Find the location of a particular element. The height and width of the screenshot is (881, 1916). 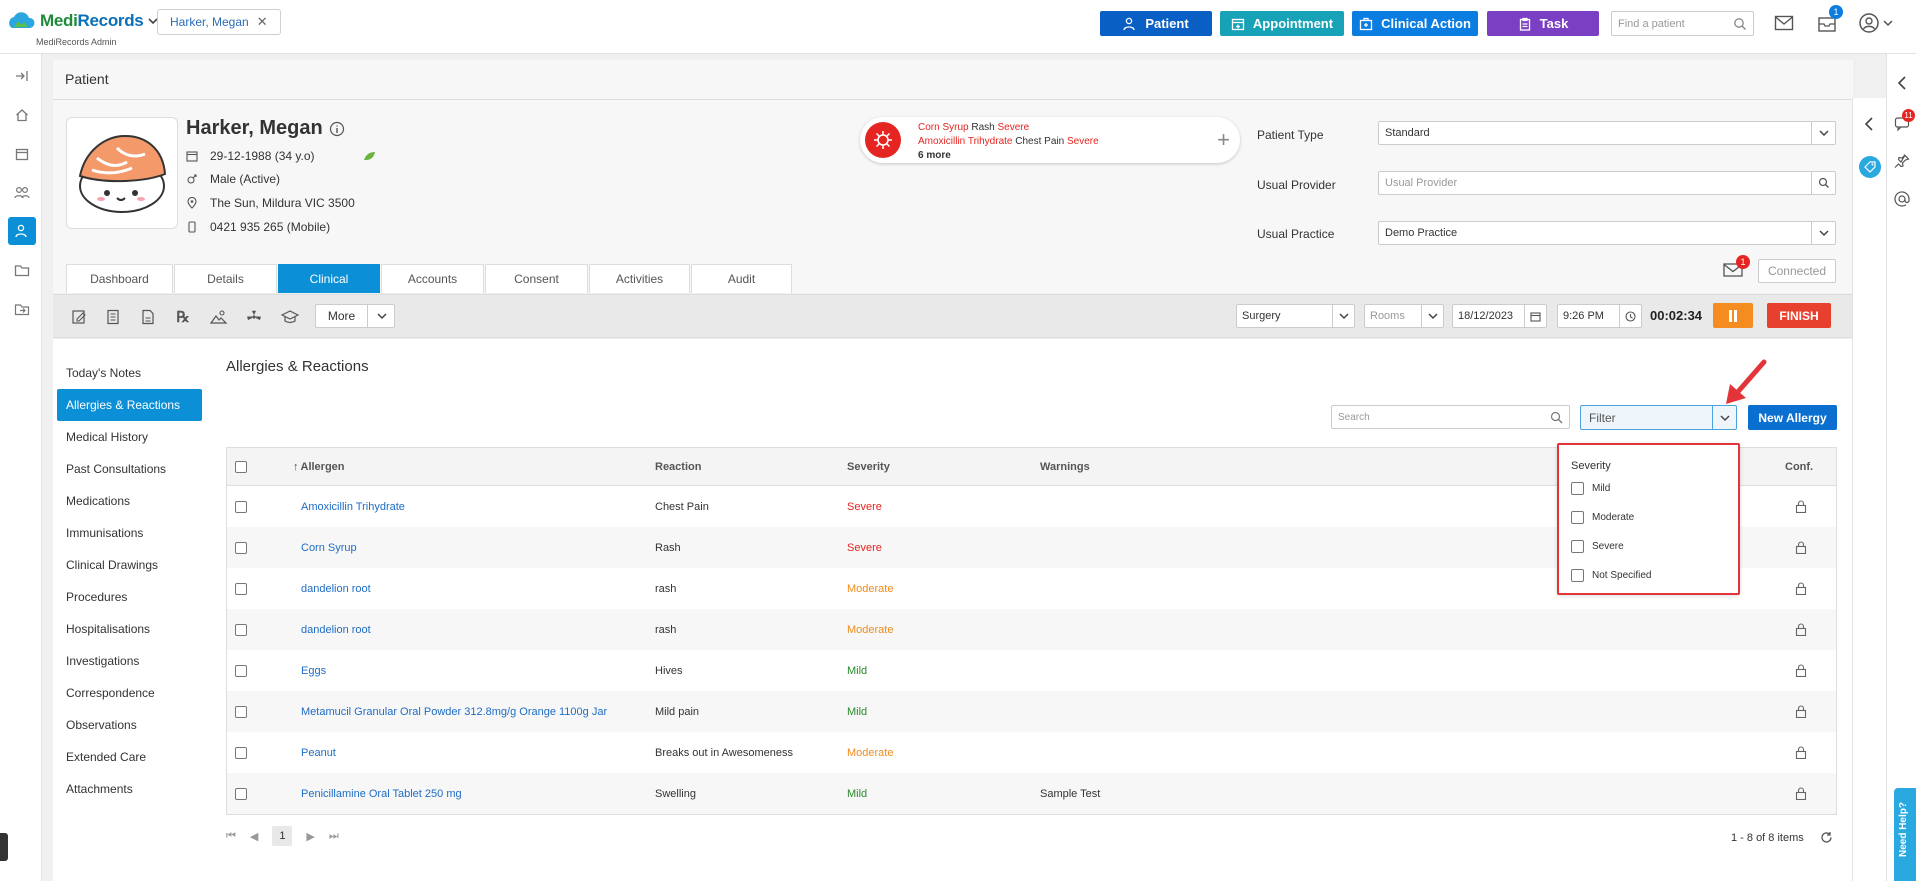

allergen-link: Penicillamine Oral Tablet 250 mg is located at coordinates (381, 793).